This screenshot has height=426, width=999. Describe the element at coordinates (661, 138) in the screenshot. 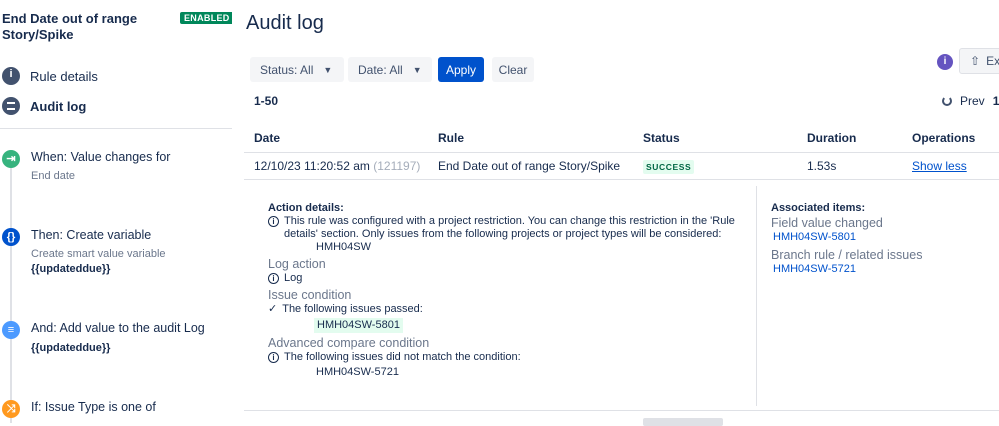

I see `column-header-status: Status` at that location.